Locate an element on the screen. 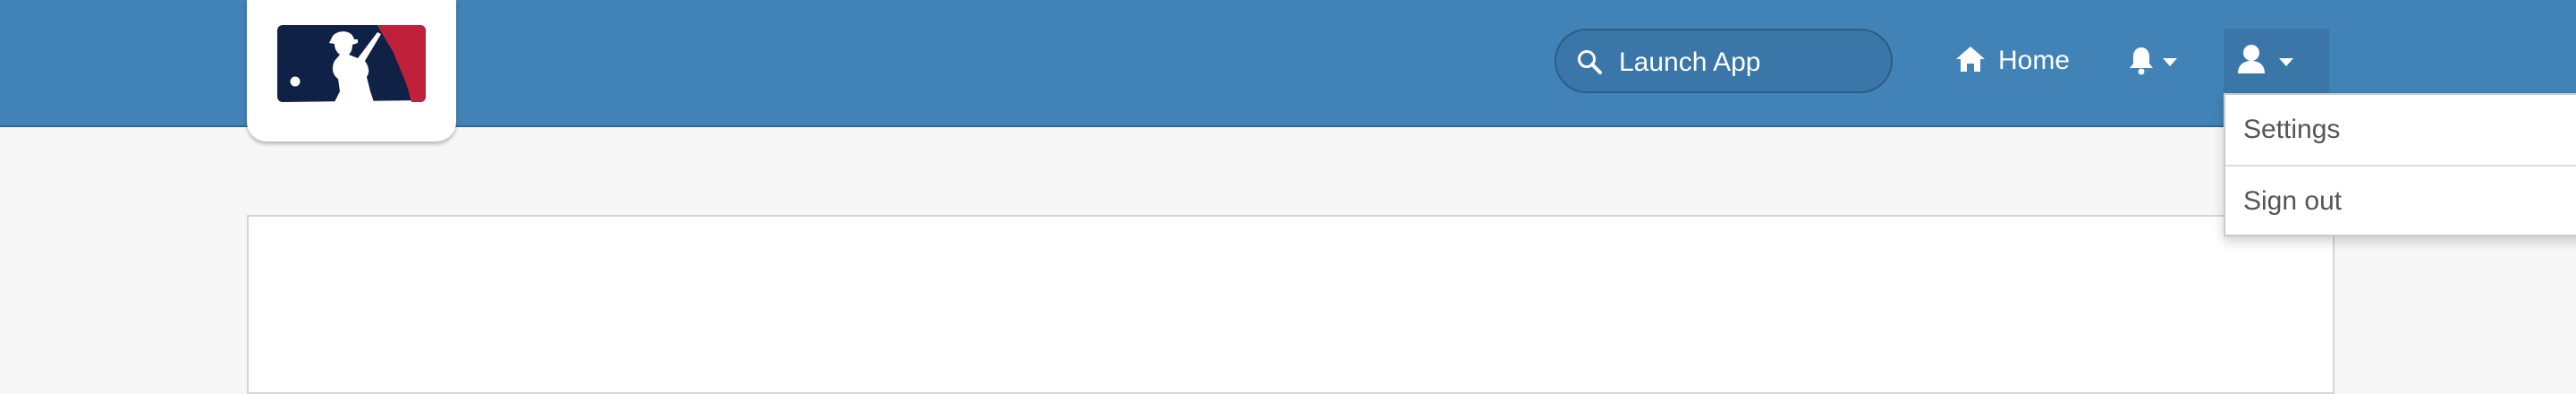 The image size is (2576, 394). home-icon is located at coordinates (1970, 61).